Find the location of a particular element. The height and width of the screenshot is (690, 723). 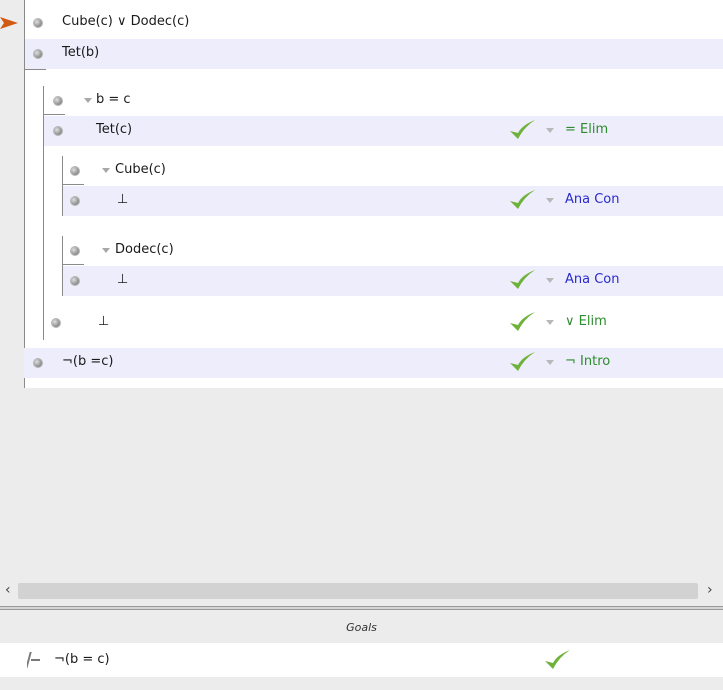

scrollbar-track is located at coordinates (358, 591).